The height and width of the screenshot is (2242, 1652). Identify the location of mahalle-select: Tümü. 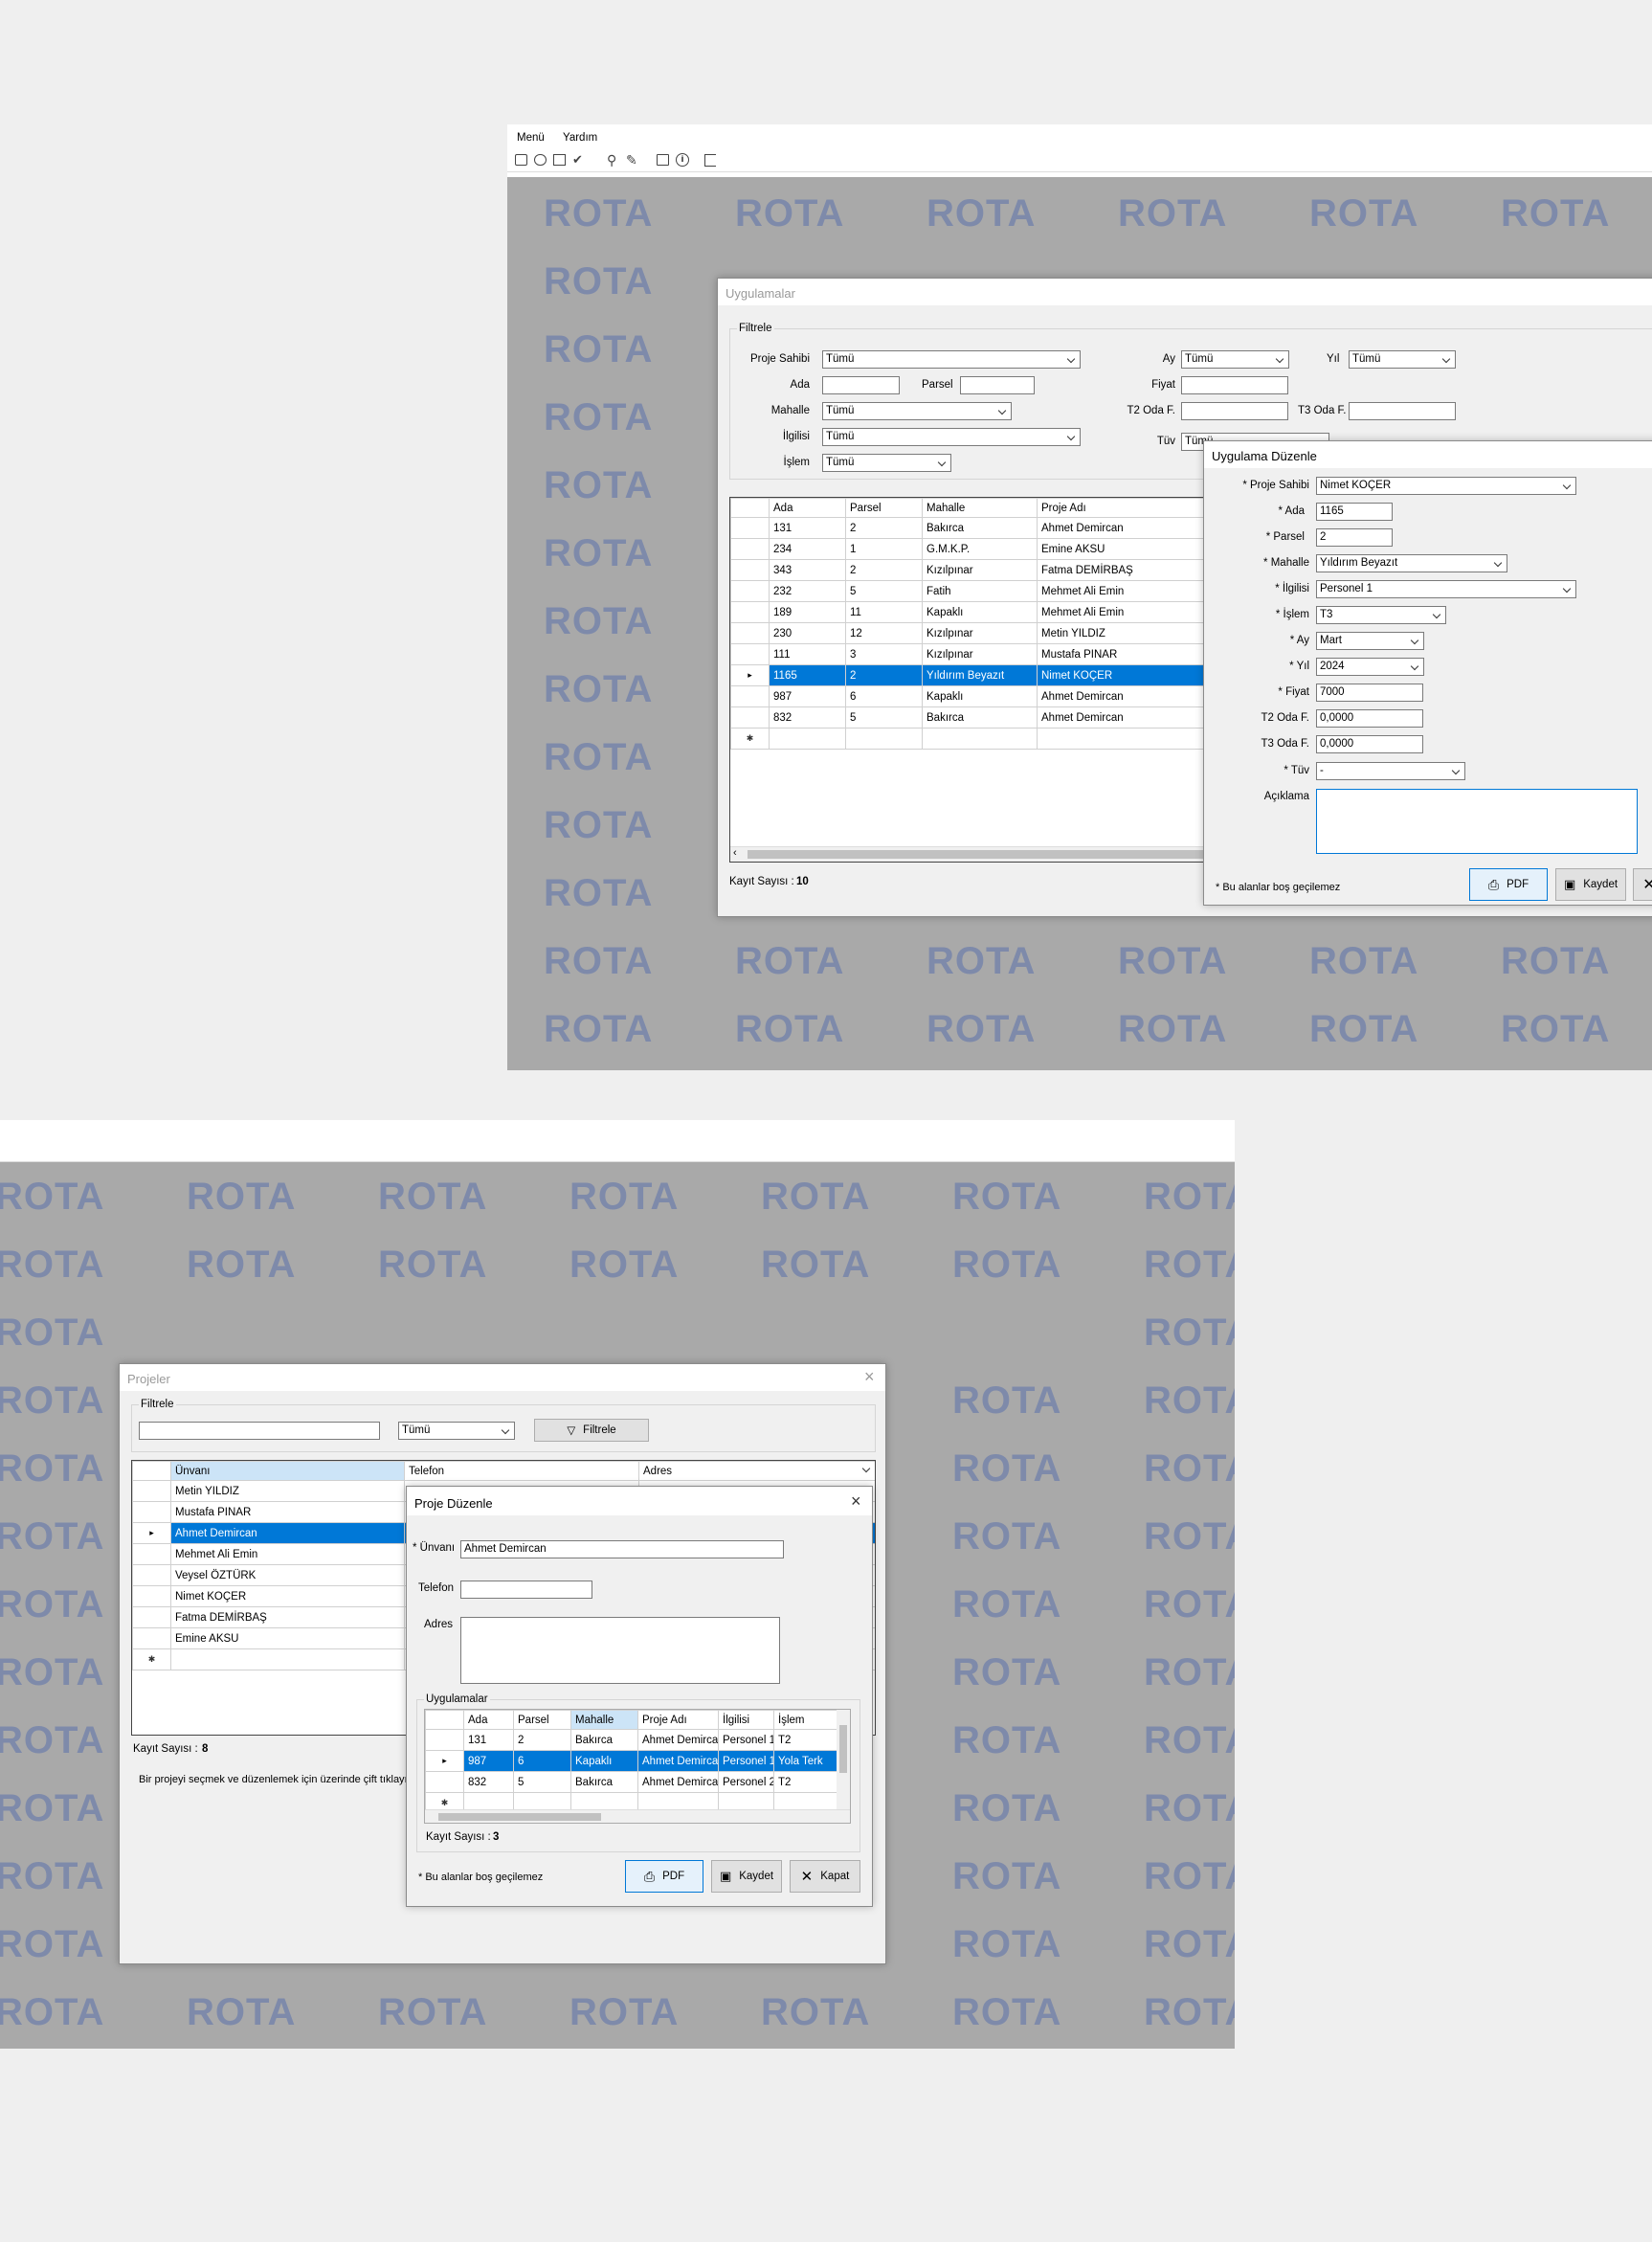
(917, 411).